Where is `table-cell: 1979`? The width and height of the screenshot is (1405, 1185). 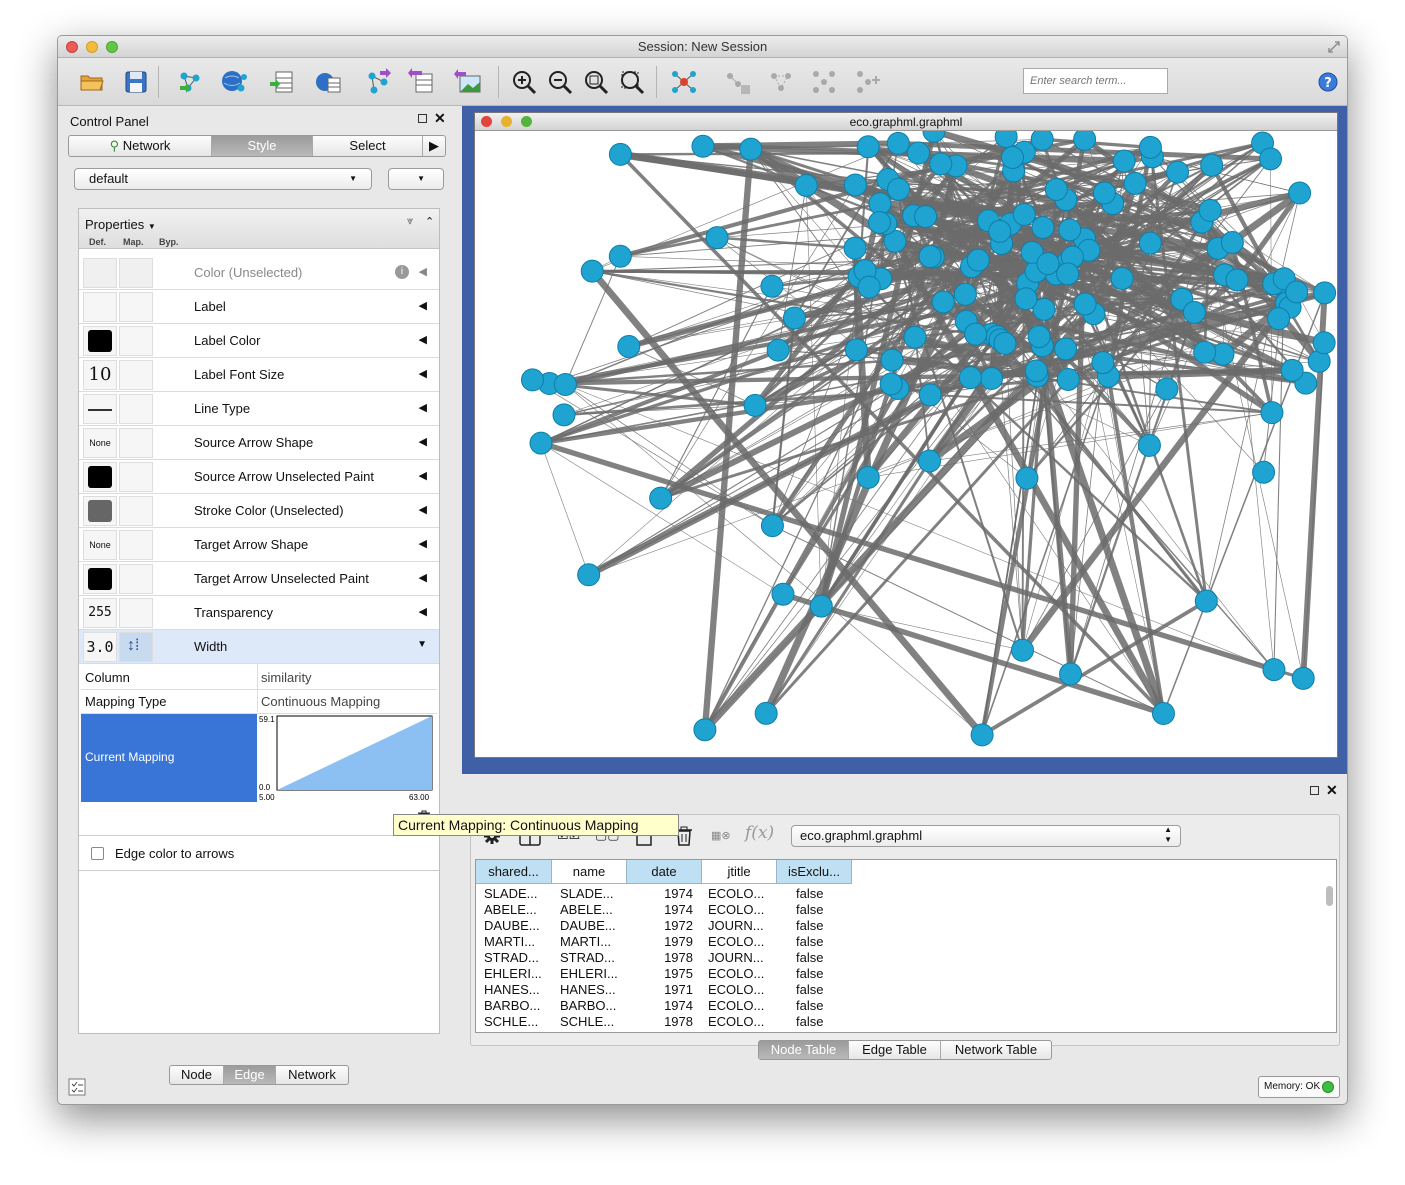 table-cell: 1979 is located at coordinates (660, 942).